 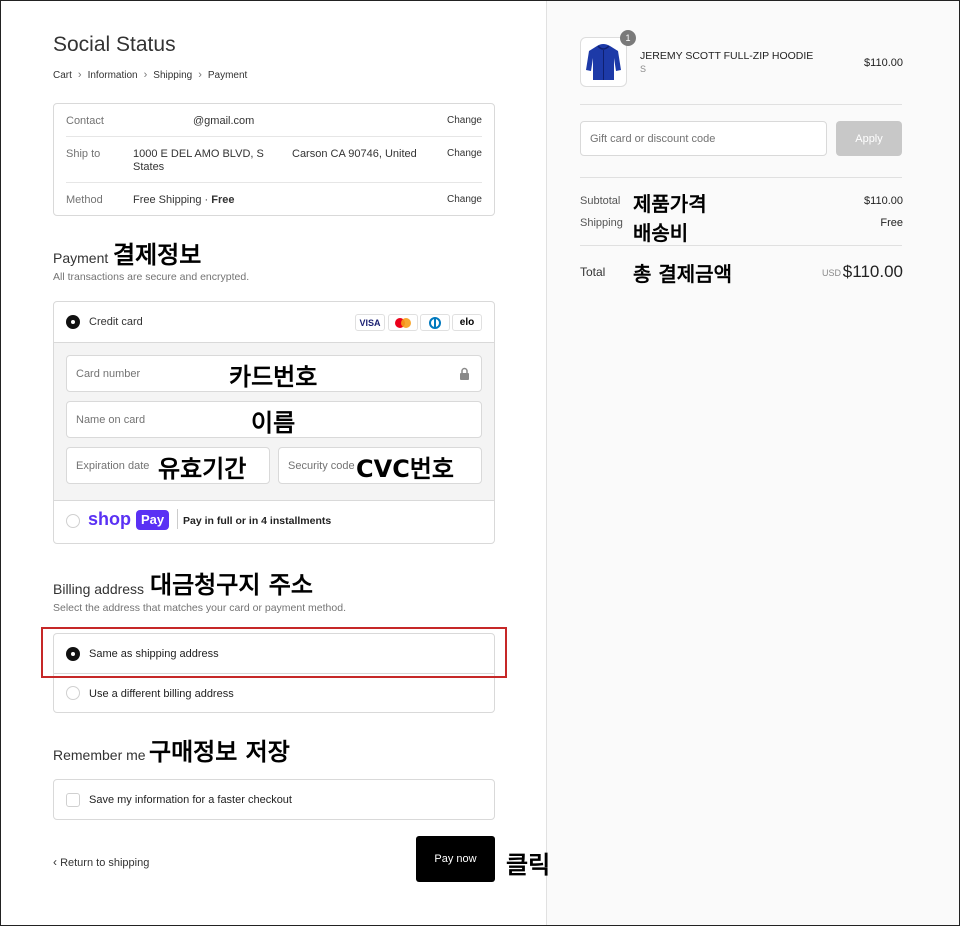 What do you see at coordinates (161, 694) in the screenshot?
I see `different-billing-label: Use a different billing address` at bounding box center [161, 694].